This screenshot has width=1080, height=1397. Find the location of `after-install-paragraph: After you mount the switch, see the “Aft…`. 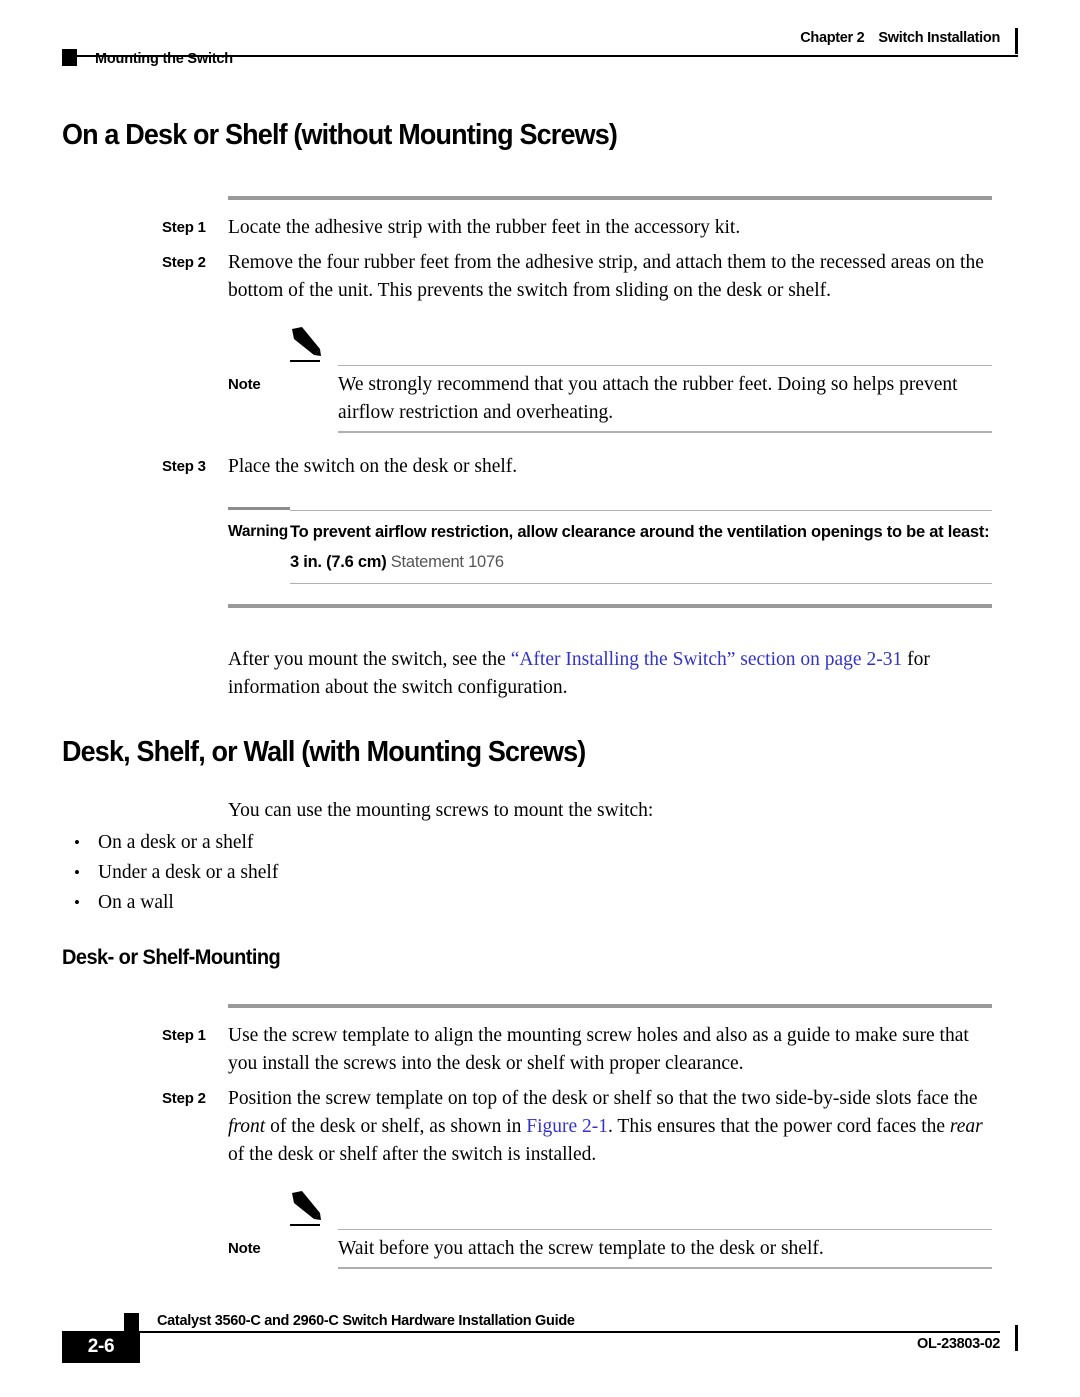

after-install-paragraph: After you mount the switch, see the “Aft… is located at coordinates (610, 674).